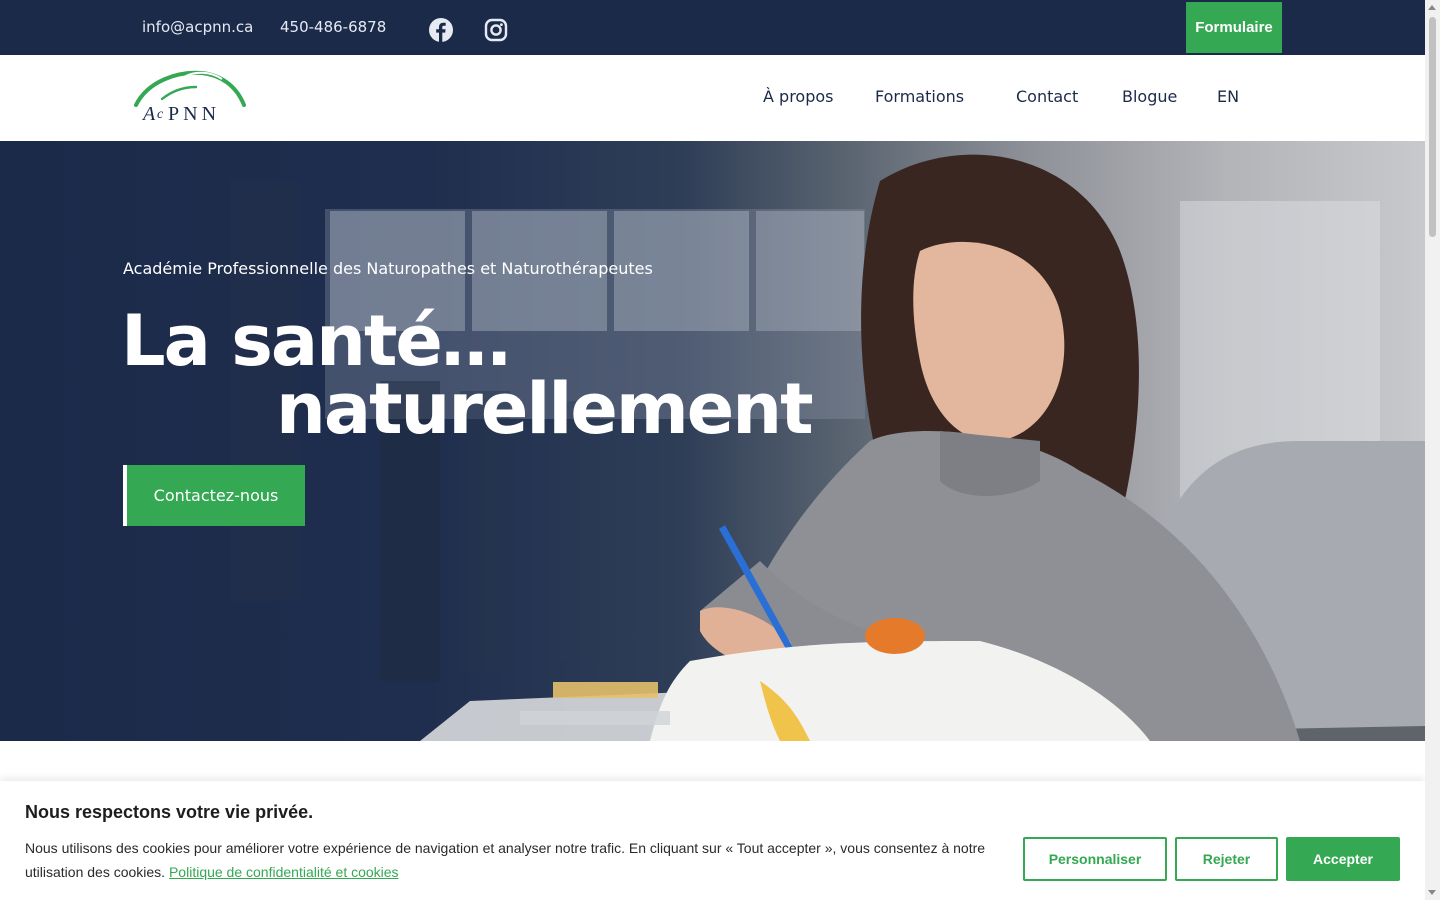 The image size is (1440, 900). What do you see at coordinates (1234, 27) in the screenshot?
I see `formulaire-button: Formulaire` at bounding box center [1234, 27].